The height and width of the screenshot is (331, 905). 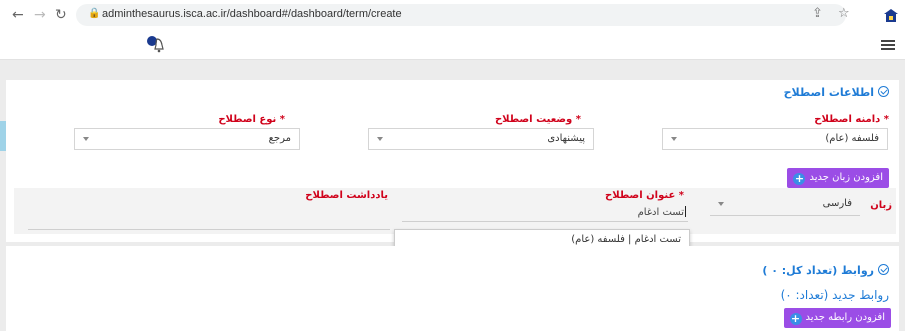 What do you see at coordinates (18, 15) in the screenshot?
I see `back-arrow-icon: ←` at bounding box center [18, 15].